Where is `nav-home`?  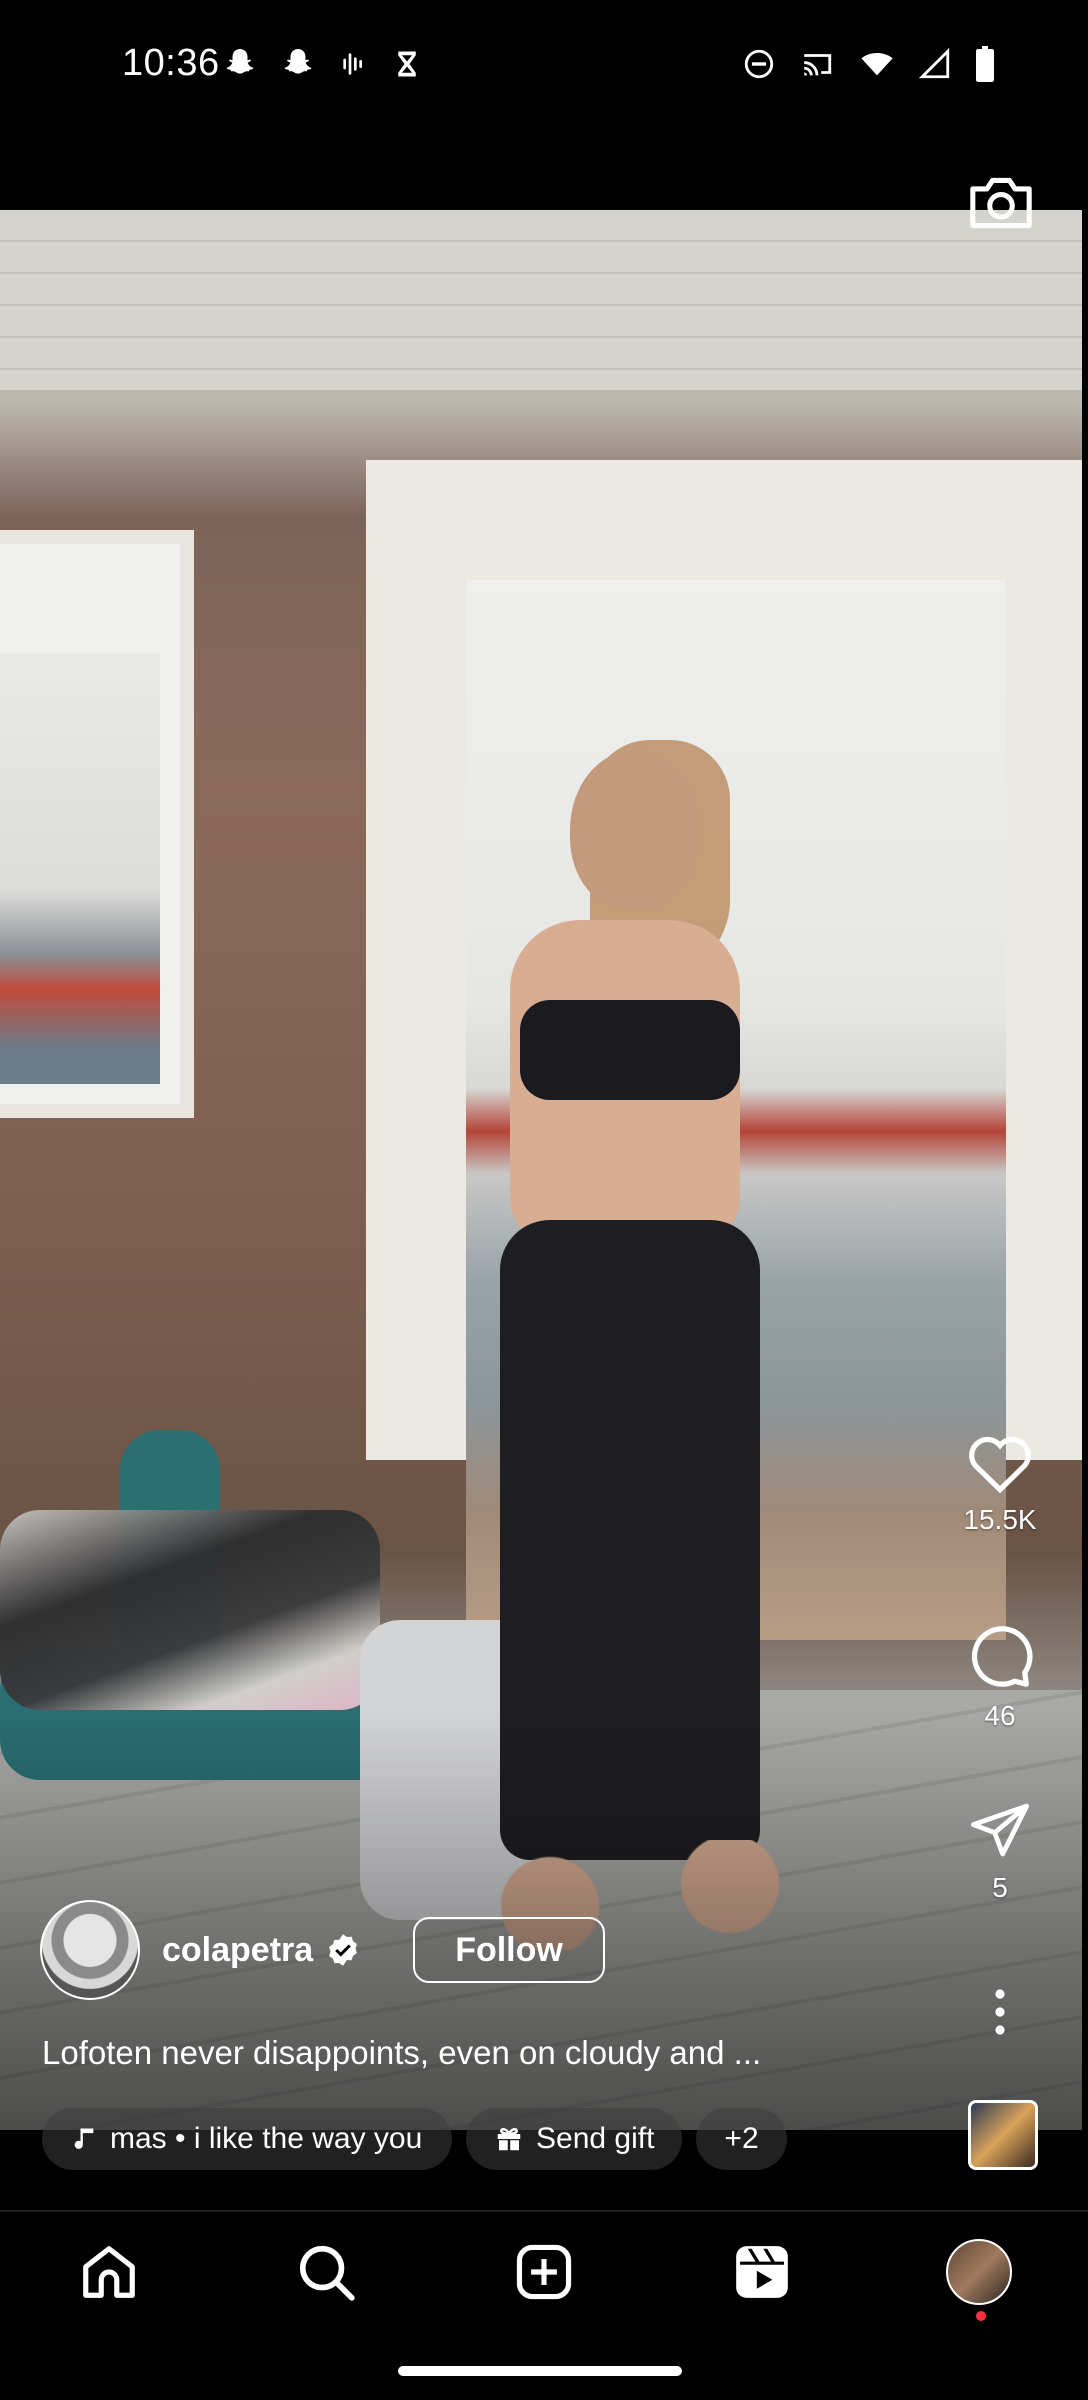
nav-home is located at coordinates (109, 2272).